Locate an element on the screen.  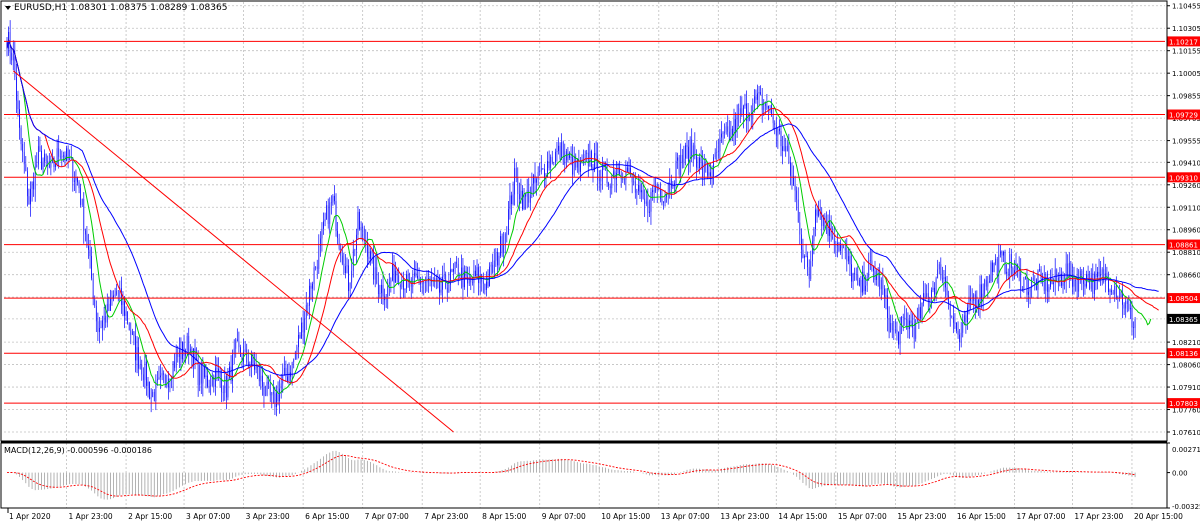
x-tick-label: 9 Apr 07:00 is located at coordinates (564, 516).